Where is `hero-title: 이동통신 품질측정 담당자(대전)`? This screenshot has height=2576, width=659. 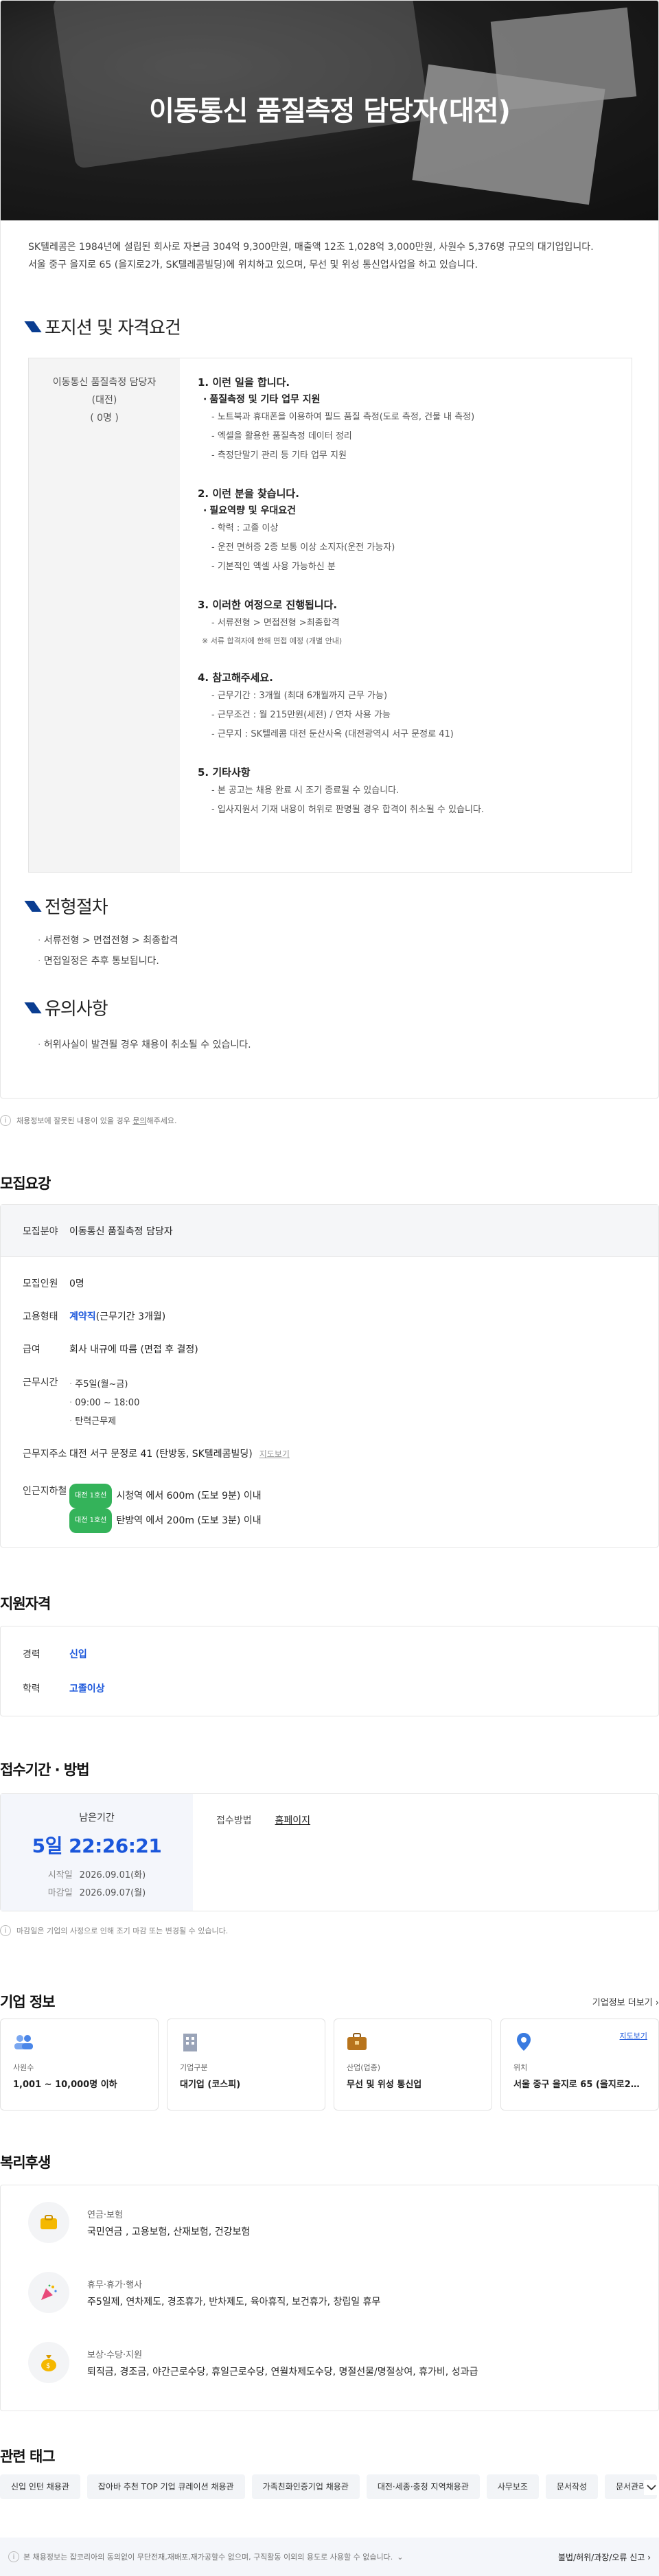
hero-title: 이동통신 품질측정 담당자(대전) is located at coordinates (330, 111).